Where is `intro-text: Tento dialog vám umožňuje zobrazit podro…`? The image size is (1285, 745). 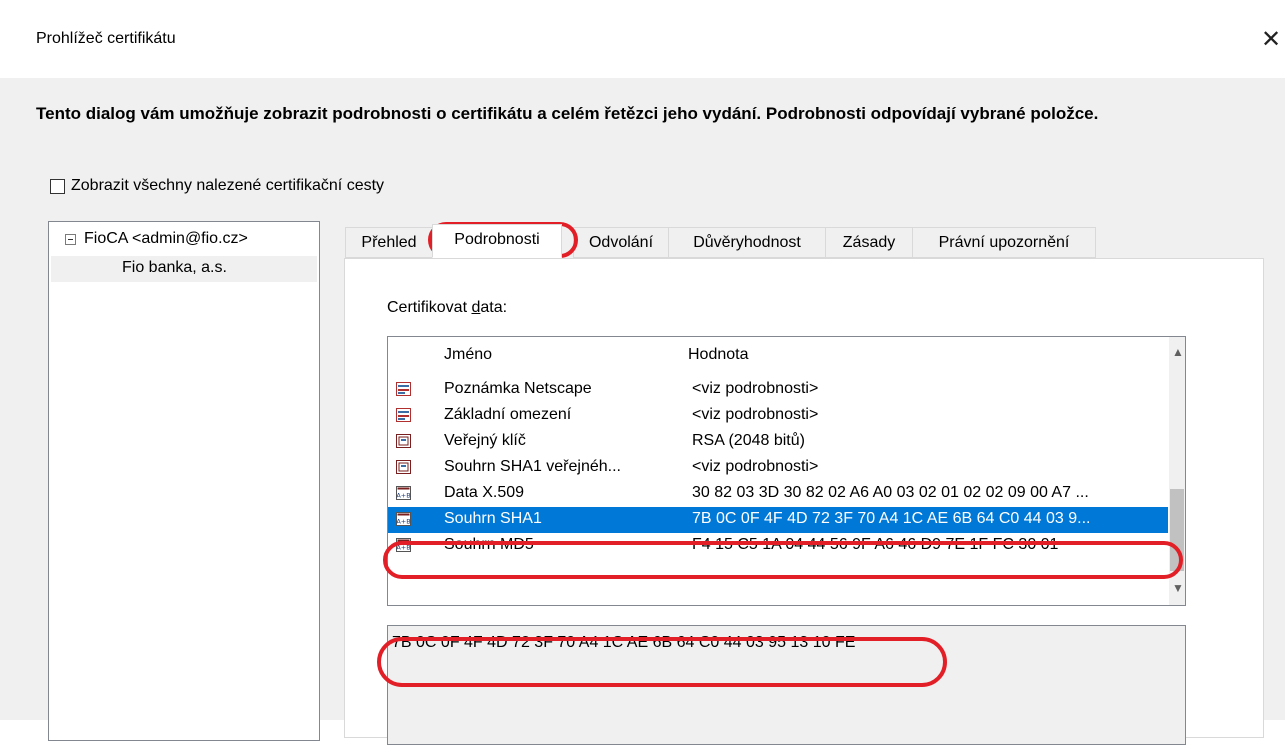
intro-text: Tento dialog vám umožňuje zobrazit podro… is located at coordinates (567, 113).